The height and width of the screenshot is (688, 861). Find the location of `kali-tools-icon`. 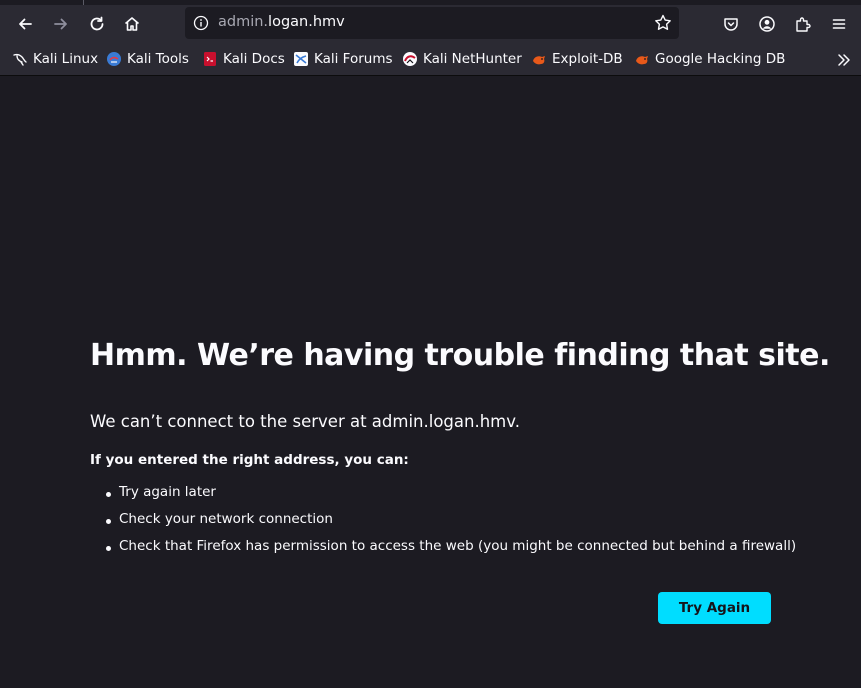

kali-tools-icon is located at coordinates (114, 59).